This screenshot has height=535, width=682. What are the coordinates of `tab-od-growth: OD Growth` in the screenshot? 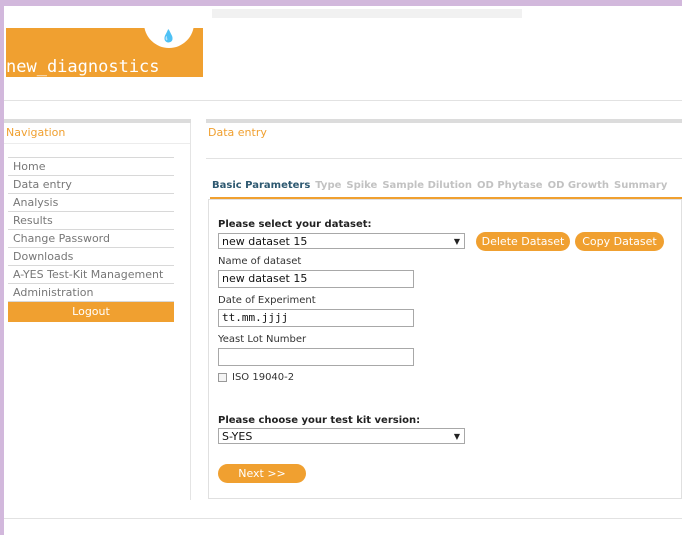 It's located at (578, 185).